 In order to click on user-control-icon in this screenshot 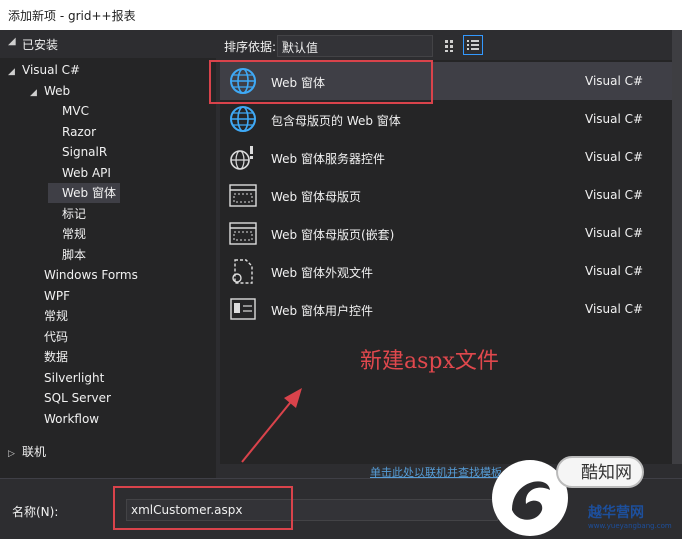, I will do `click(243, 309)`.